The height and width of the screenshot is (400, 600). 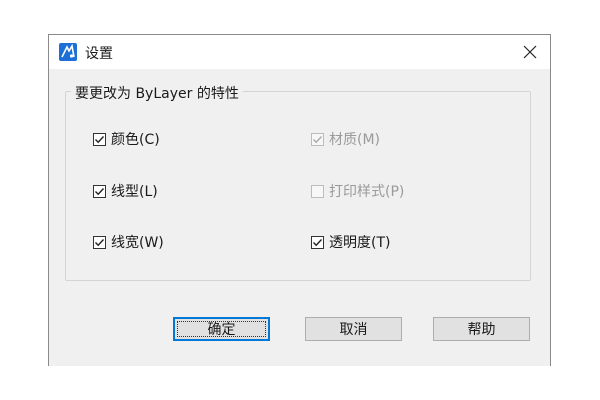 I want to click on group-legend: 要更改为 ByLayer 的特性, so click(x=157, y=93).